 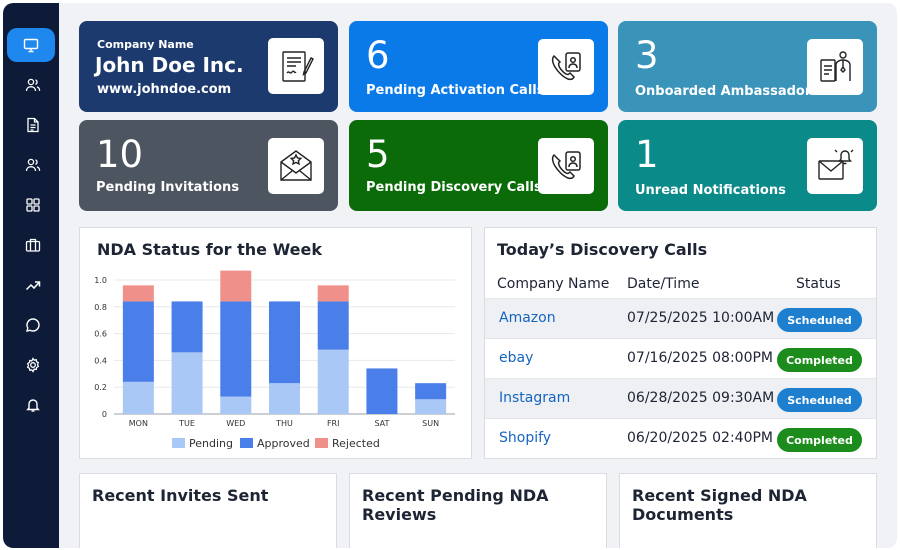 I want to click on pending-nda-reviews-panel: Recent Pending NDA Reviews, so click(x=478, y=510).